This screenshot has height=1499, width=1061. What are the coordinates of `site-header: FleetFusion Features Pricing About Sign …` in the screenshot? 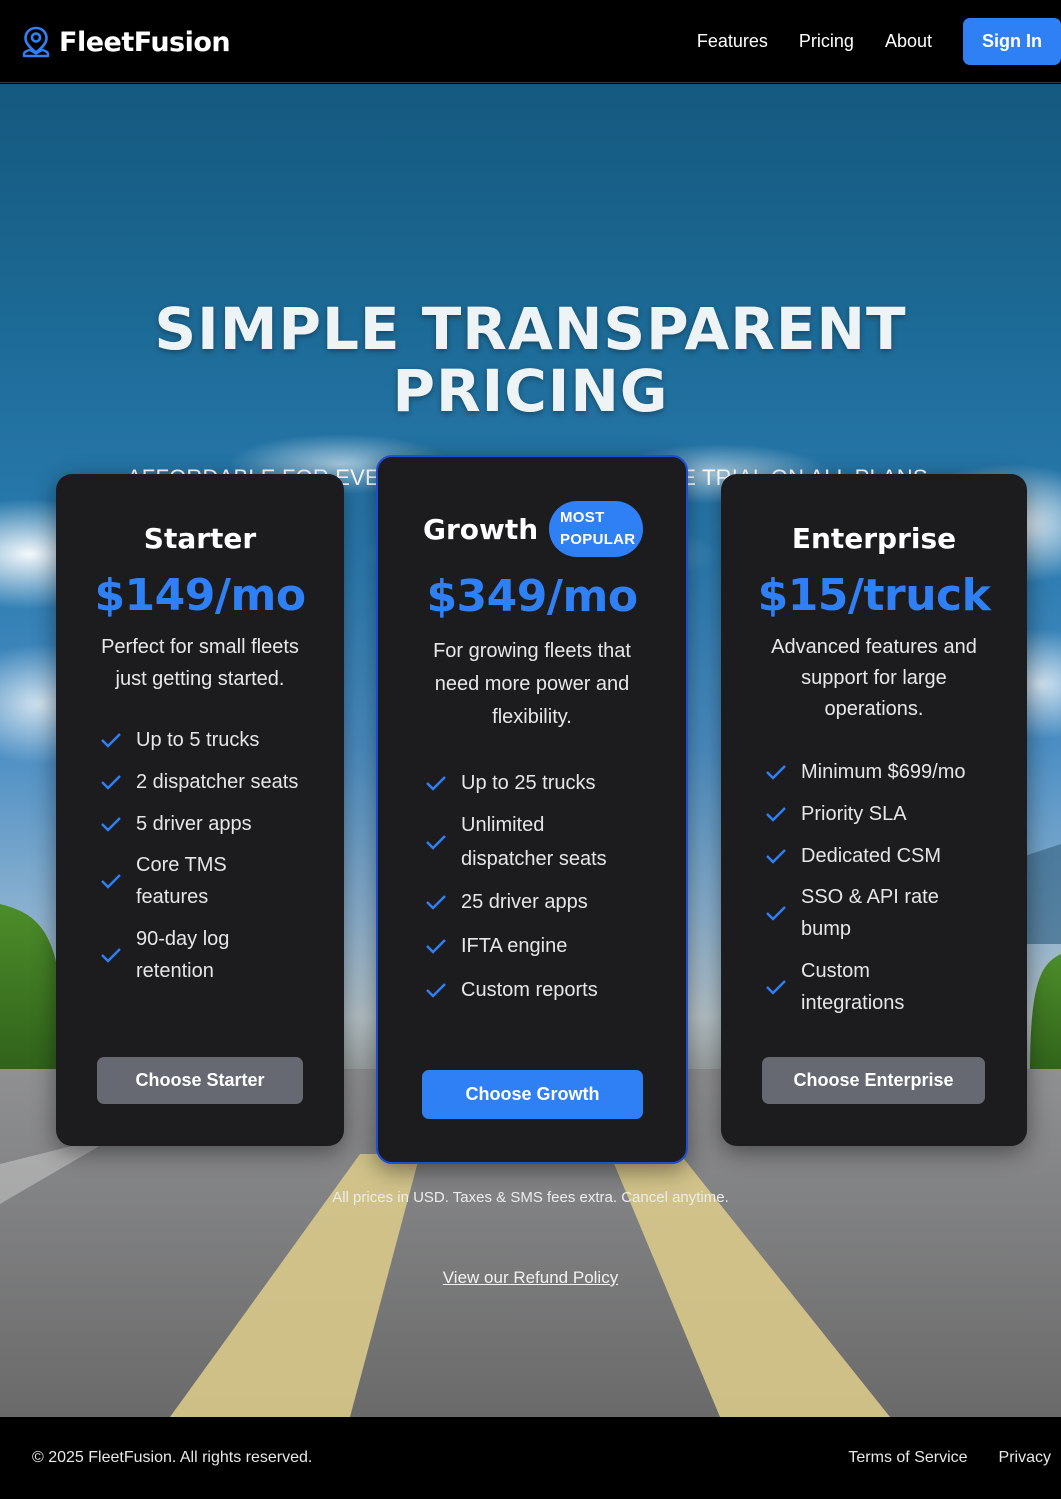 It's located at (530, 41).